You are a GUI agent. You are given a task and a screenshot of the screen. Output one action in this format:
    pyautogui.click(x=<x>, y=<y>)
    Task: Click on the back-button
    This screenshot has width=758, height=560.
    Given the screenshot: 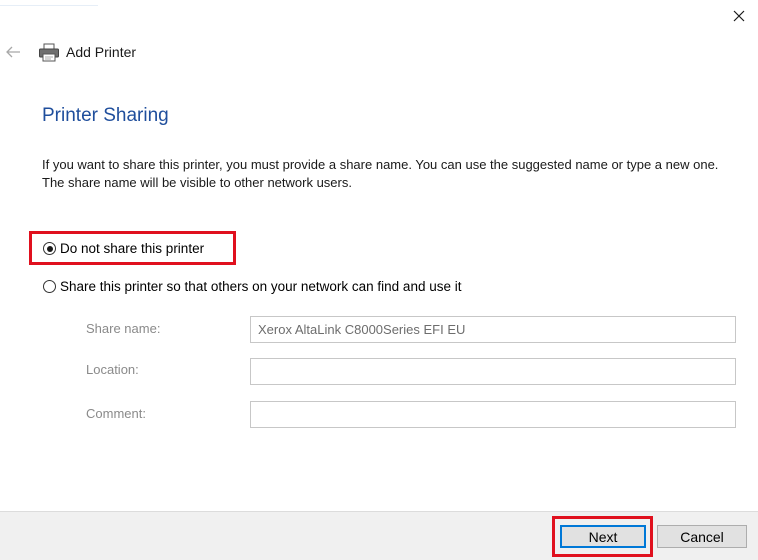 What is the action you would take?
    pyautogui.click(x=13, y=52)
    